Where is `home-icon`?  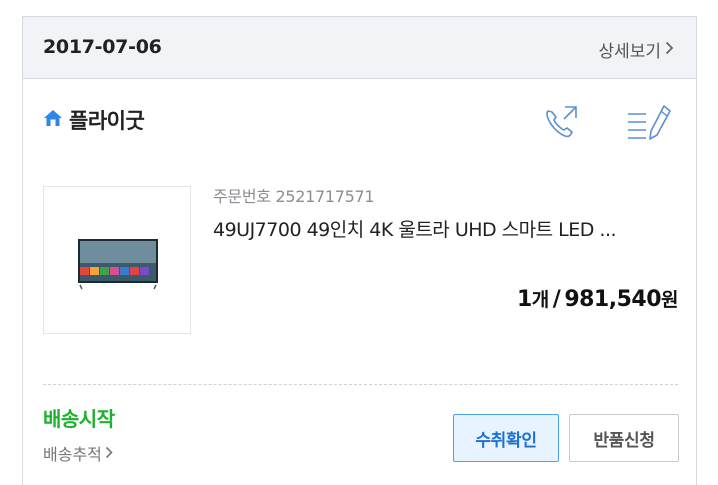
home-icon is located at coordinates (53, 120).